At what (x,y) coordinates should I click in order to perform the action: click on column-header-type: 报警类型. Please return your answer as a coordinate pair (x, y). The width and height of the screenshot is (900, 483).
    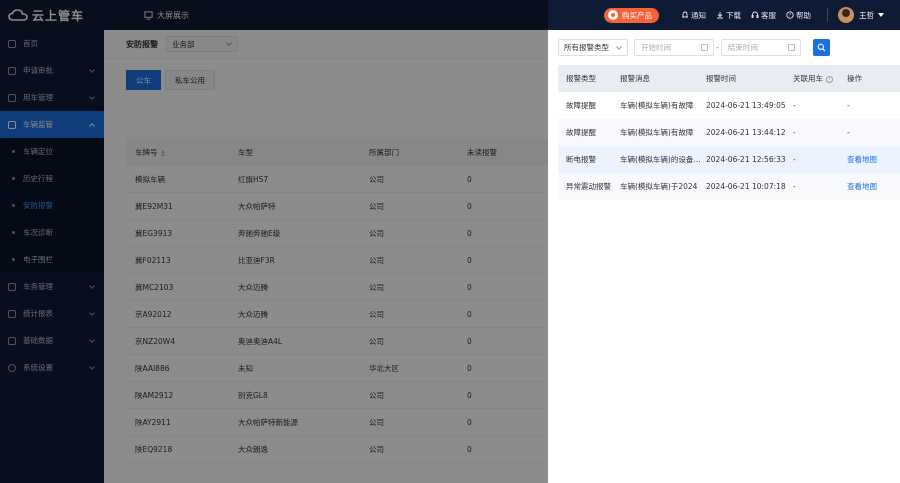
    Looking at the image, I should click on (581, 78).